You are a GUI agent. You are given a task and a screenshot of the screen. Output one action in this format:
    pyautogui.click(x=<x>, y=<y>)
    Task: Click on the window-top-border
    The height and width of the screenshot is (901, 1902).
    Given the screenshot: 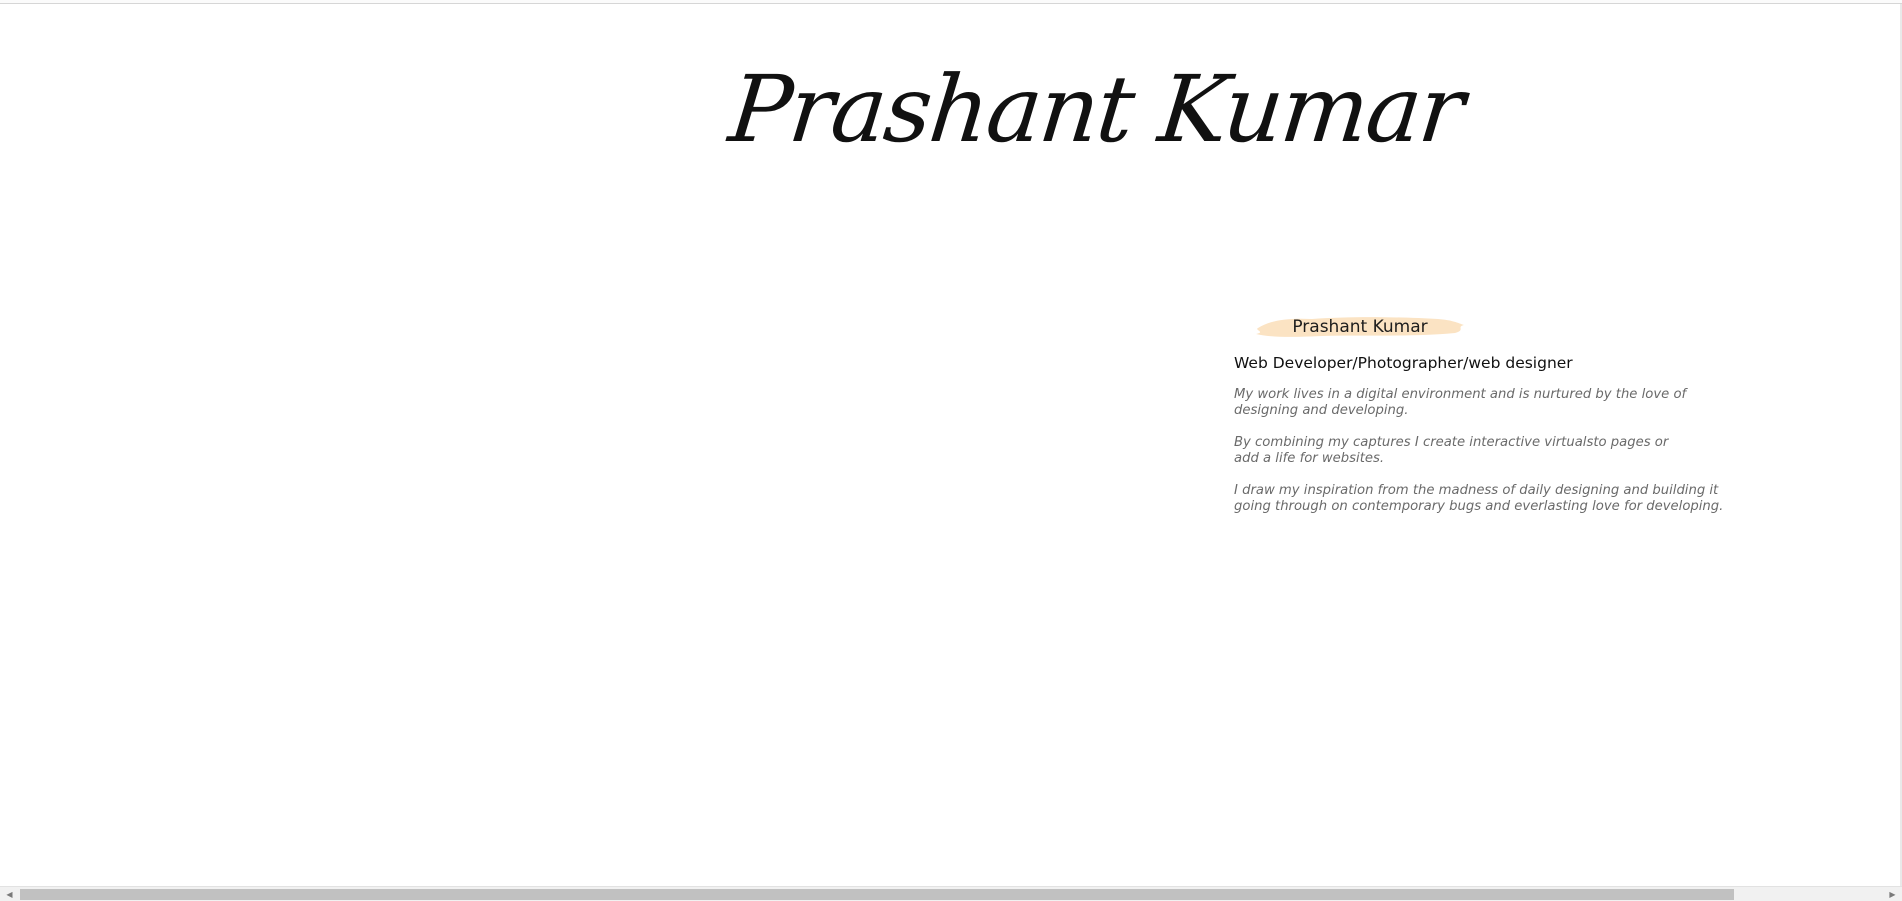 What is the action you would take?
    pyautogui.click(x=951, y=2)
    